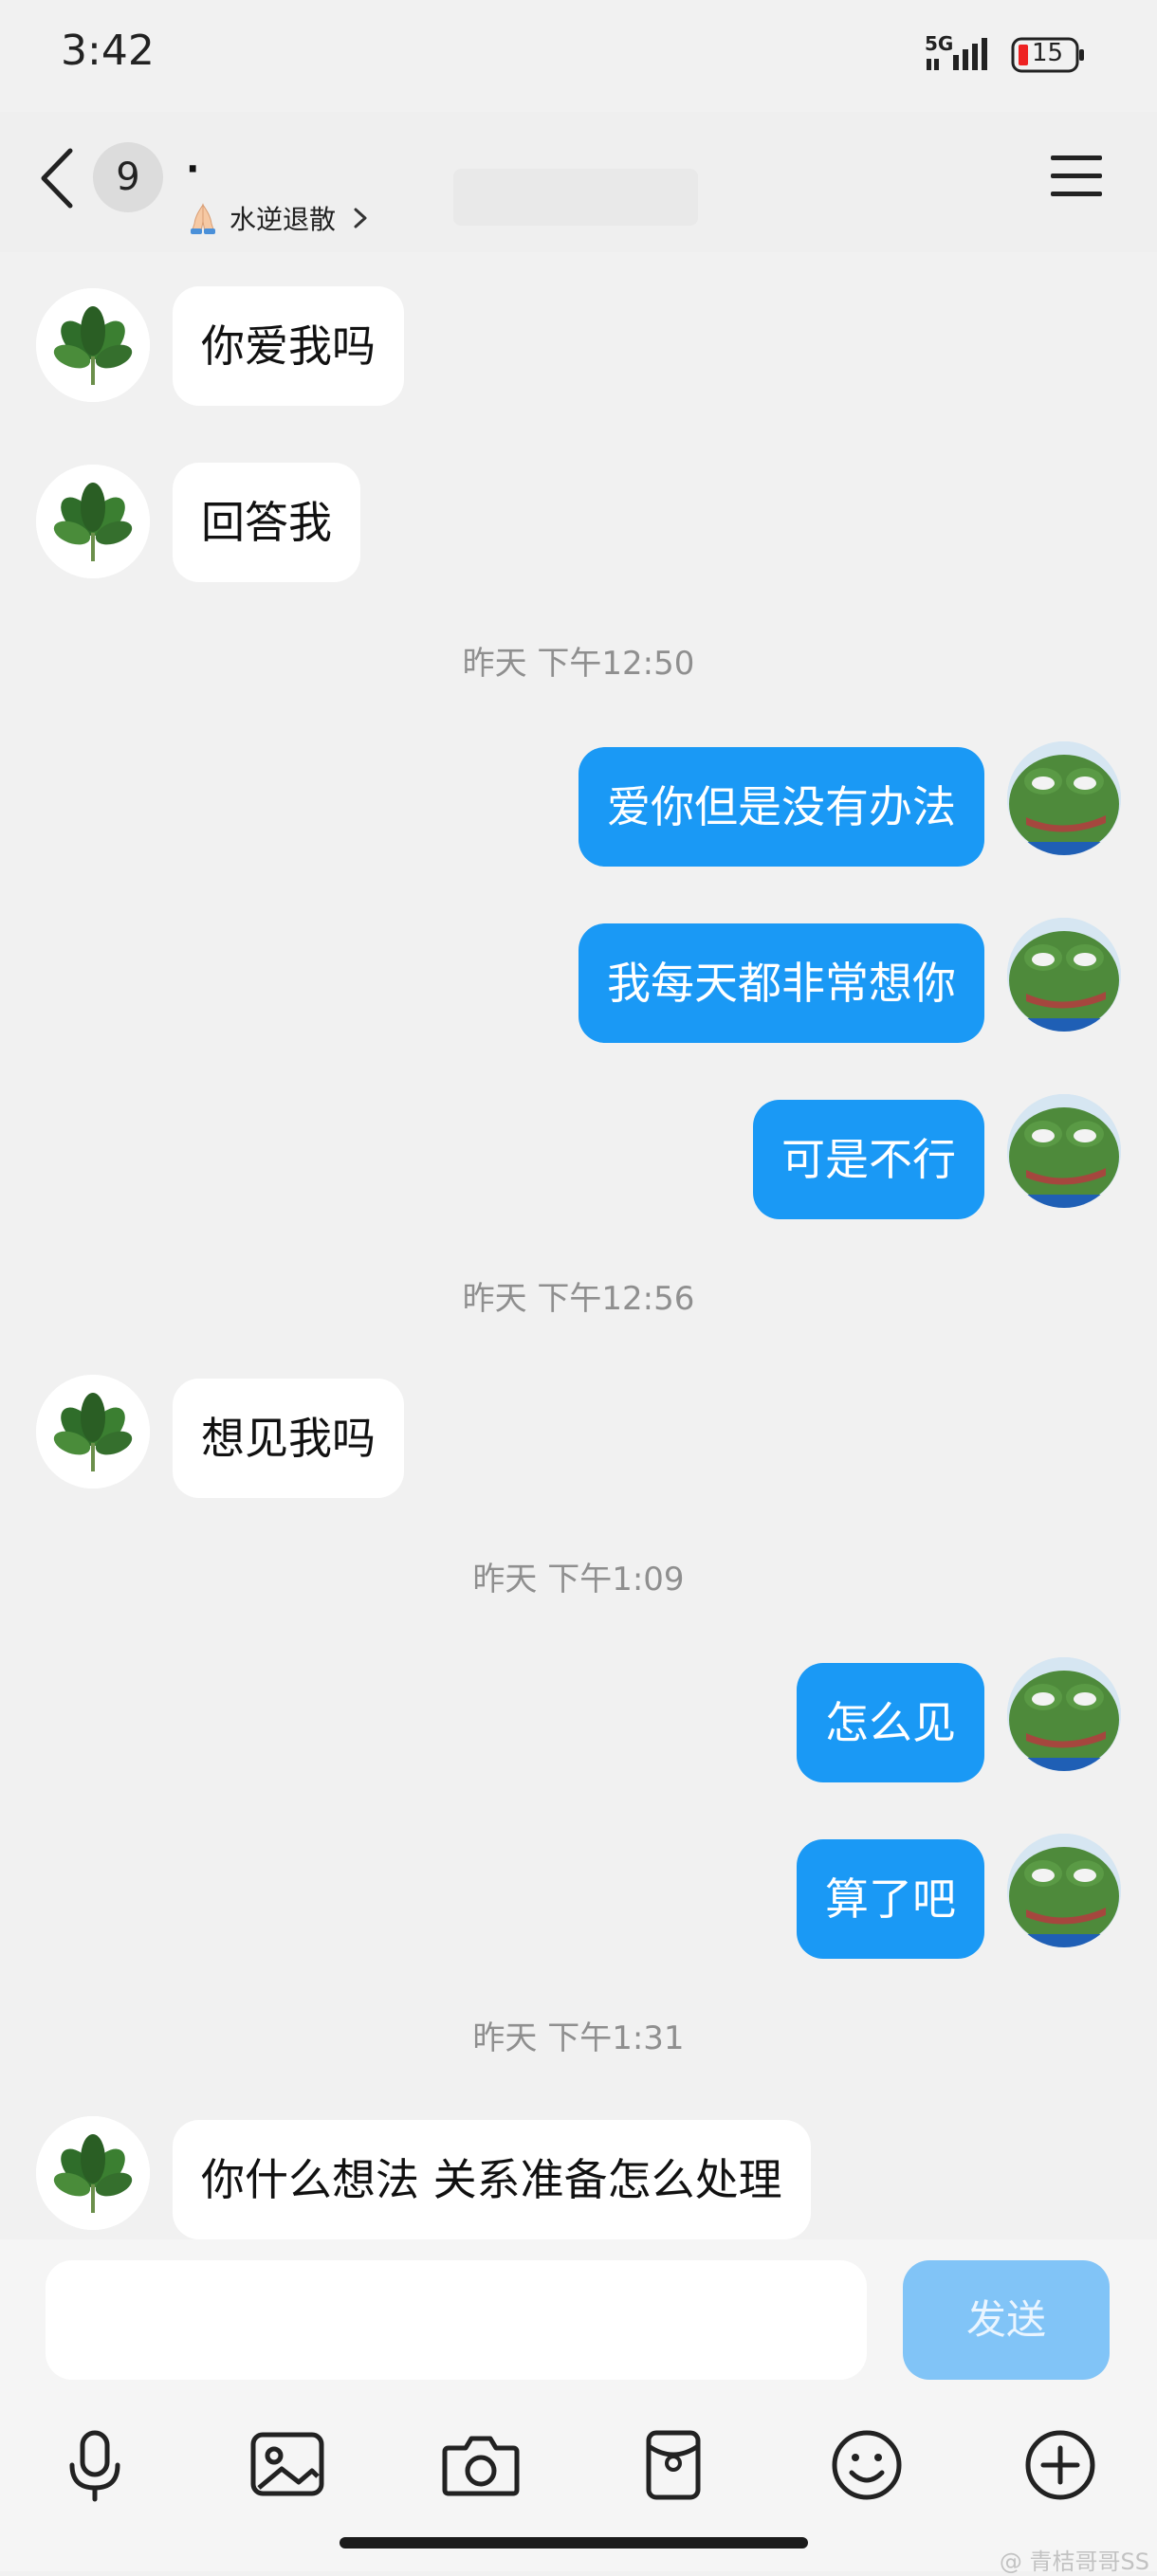 This screenshot has width=1157, height=2576. What do you see at coordinates (192, 169) in the screenshot?
I see `contact-name: ·` at bounding box center [192, 169].